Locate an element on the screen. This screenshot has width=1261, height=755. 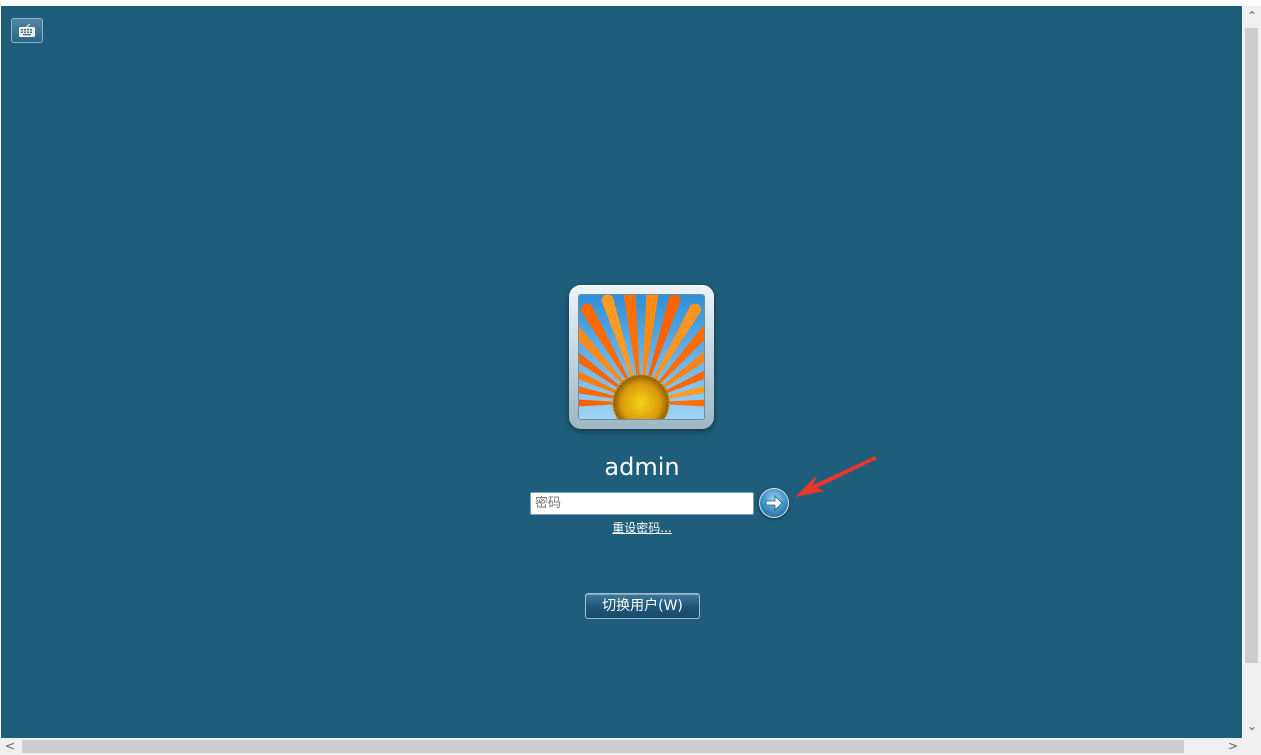
on-screen-keyboard-button is located at coordinates (27, 30).